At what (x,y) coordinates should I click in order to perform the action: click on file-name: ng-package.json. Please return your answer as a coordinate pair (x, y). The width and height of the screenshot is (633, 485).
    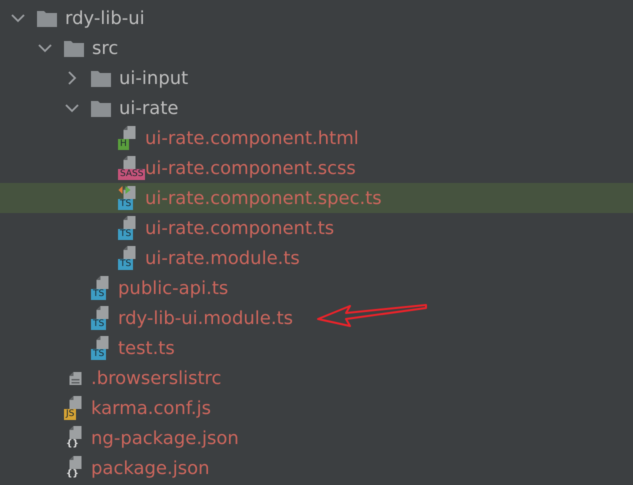
    Looking at the image, I should click on (165, 438).